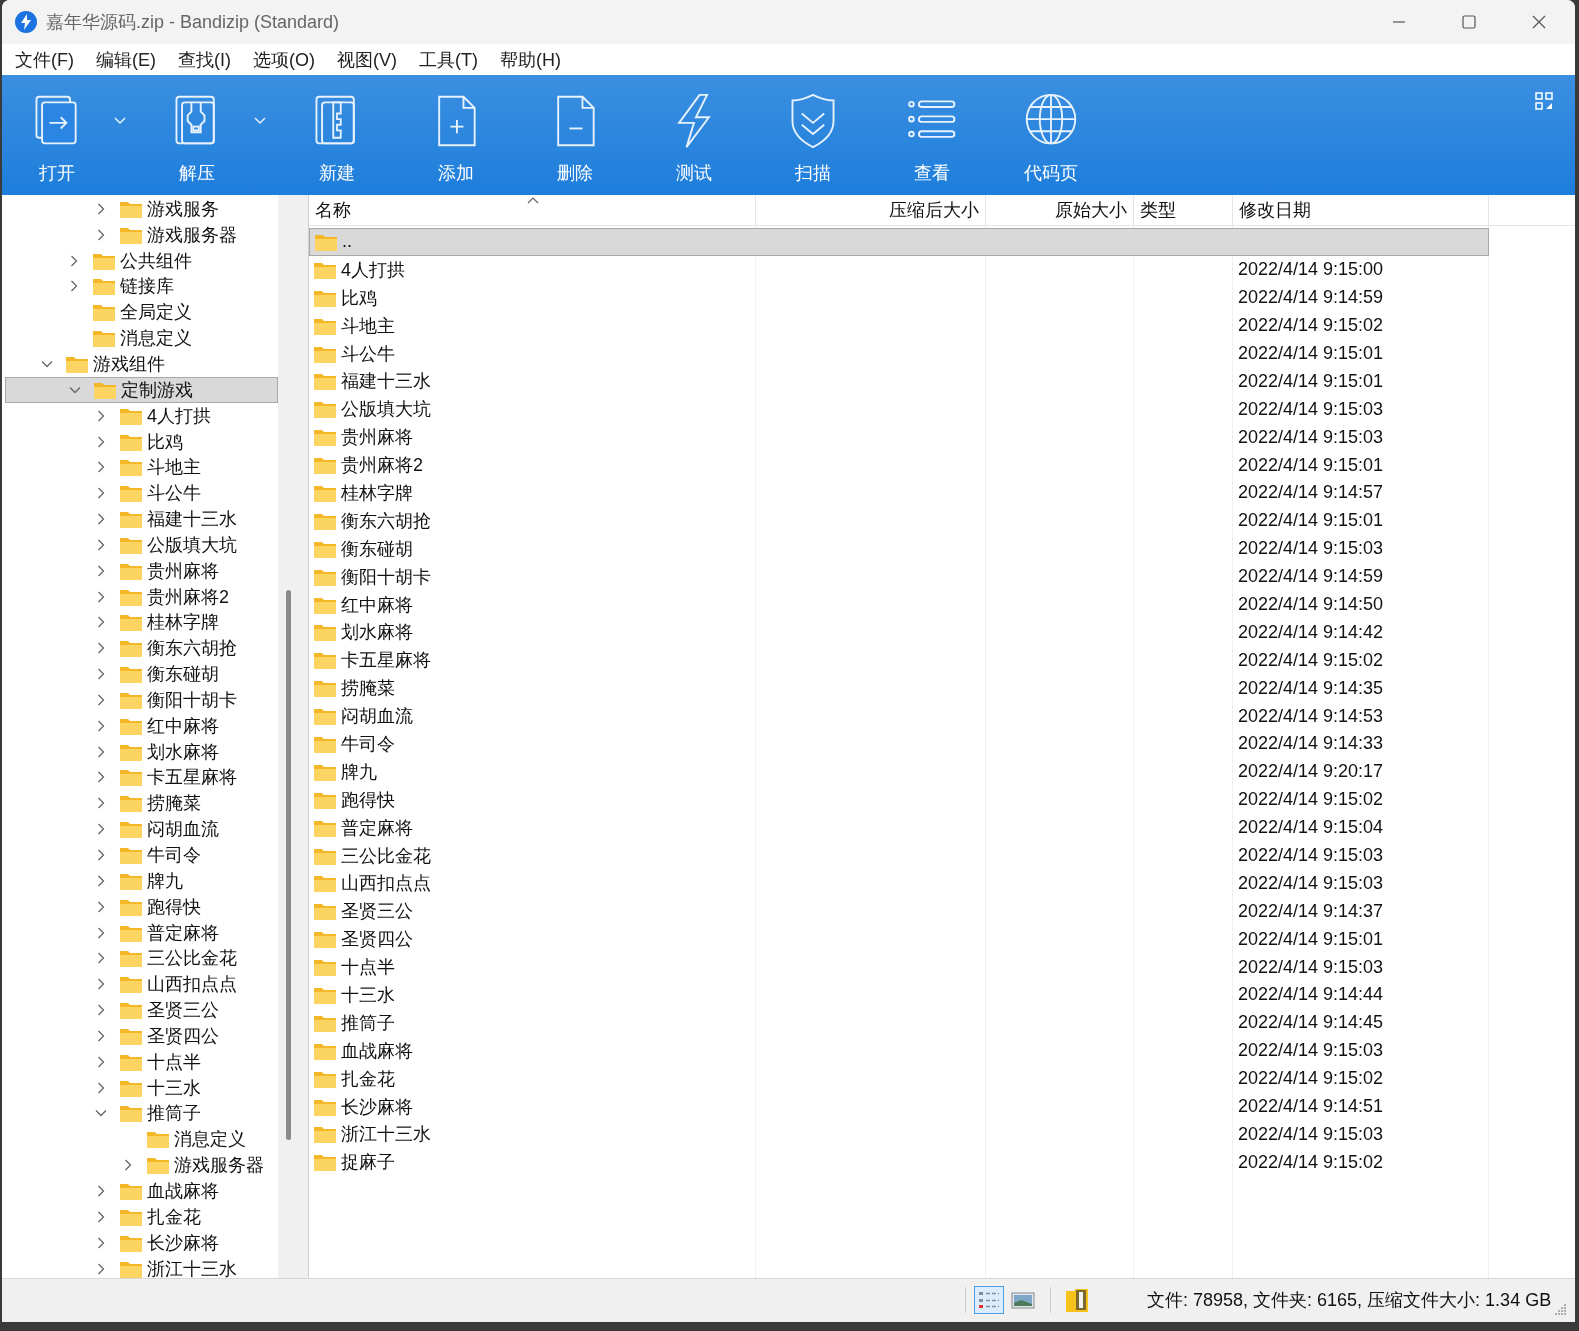 This screenshot has height=1331, width=1579. I want to click on resize-grip-icon, so click(1561, 1309).